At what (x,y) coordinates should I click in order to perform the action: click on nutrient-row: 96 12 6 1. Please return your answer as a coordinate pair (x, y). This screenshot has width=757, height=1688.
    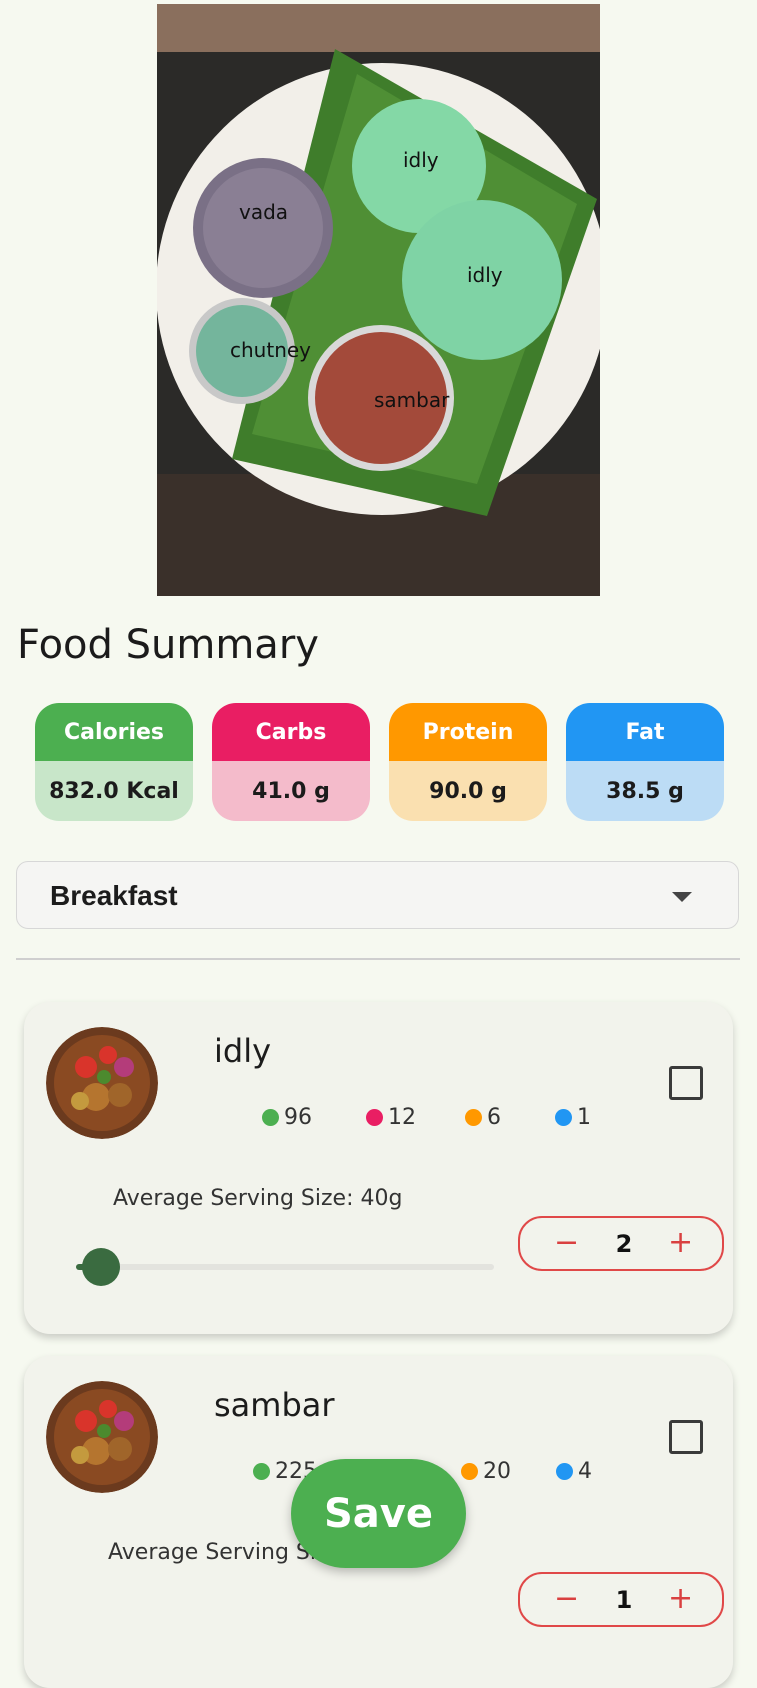
    Looking at the image, I should click on (324, 1118).